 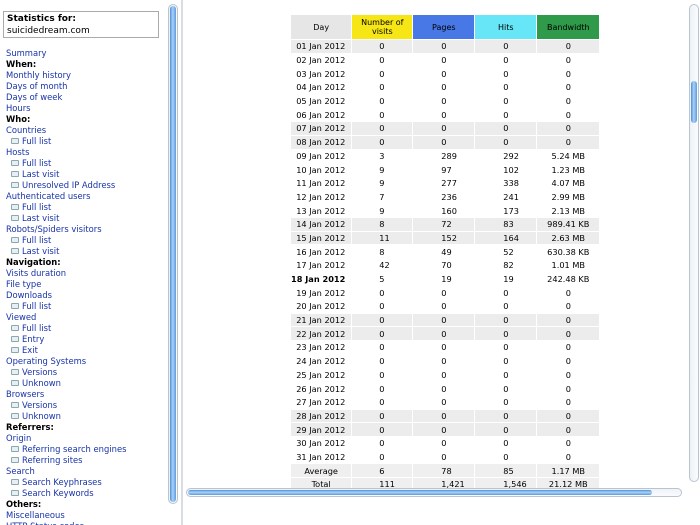 I want to click on menu-item-label: HTTP Status codes, so click(x=45, y=523).